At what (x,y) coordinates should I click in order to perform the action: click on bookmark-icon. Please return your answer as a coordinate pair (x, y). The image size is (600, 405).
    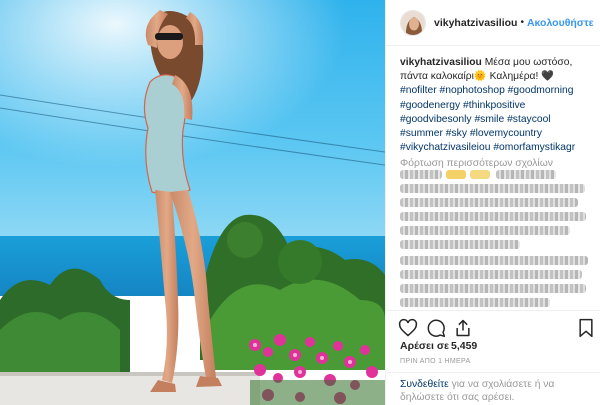
    Looking at the image, I should click on (586, 328).